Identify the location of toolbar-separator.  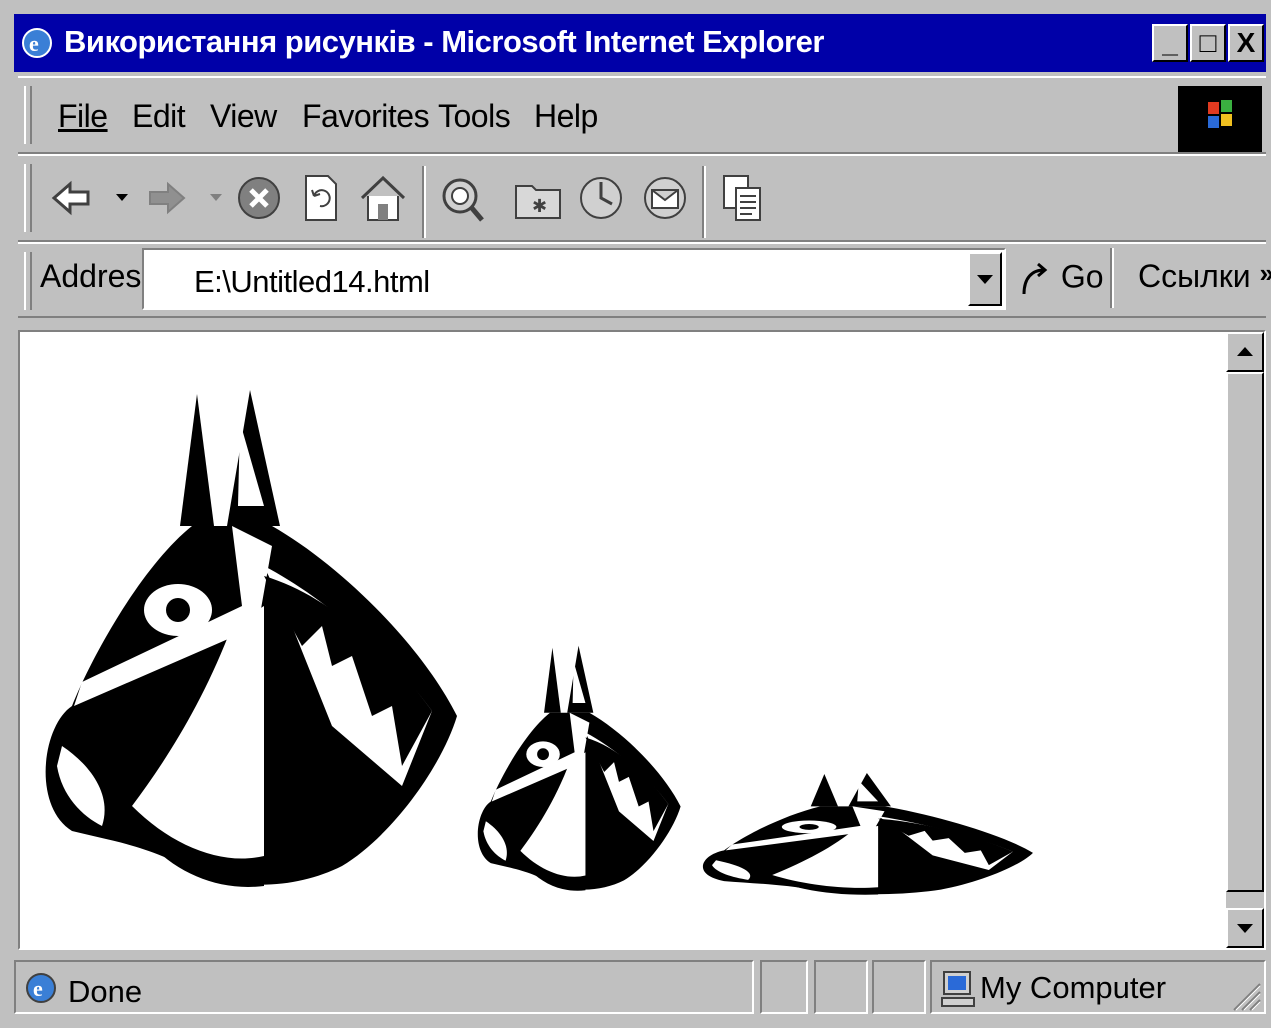
(424, 202).